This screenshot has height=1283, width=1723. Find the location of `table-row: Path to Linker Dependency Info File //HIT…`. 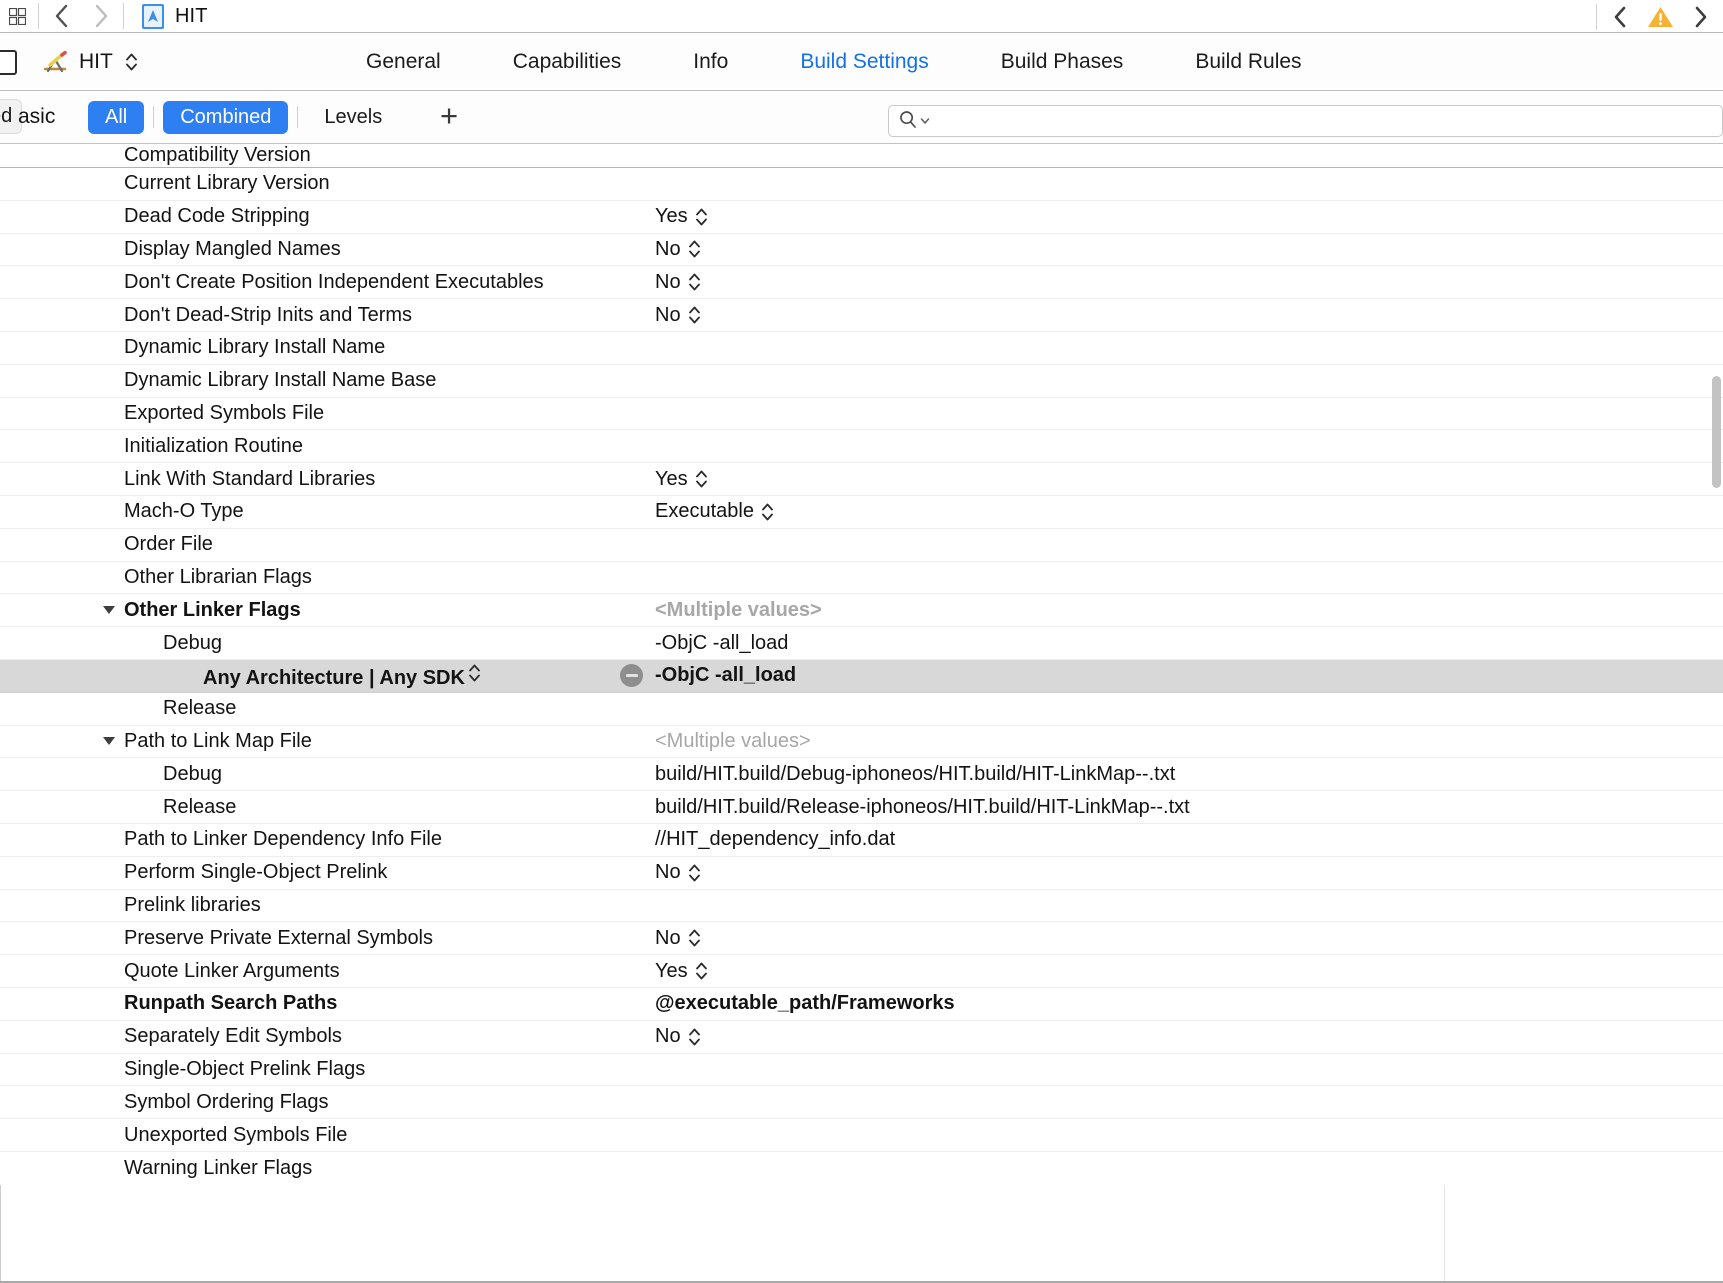

table-row: Path to Linker Dependency Info File //HIT… is located at coordinates (861, 840).